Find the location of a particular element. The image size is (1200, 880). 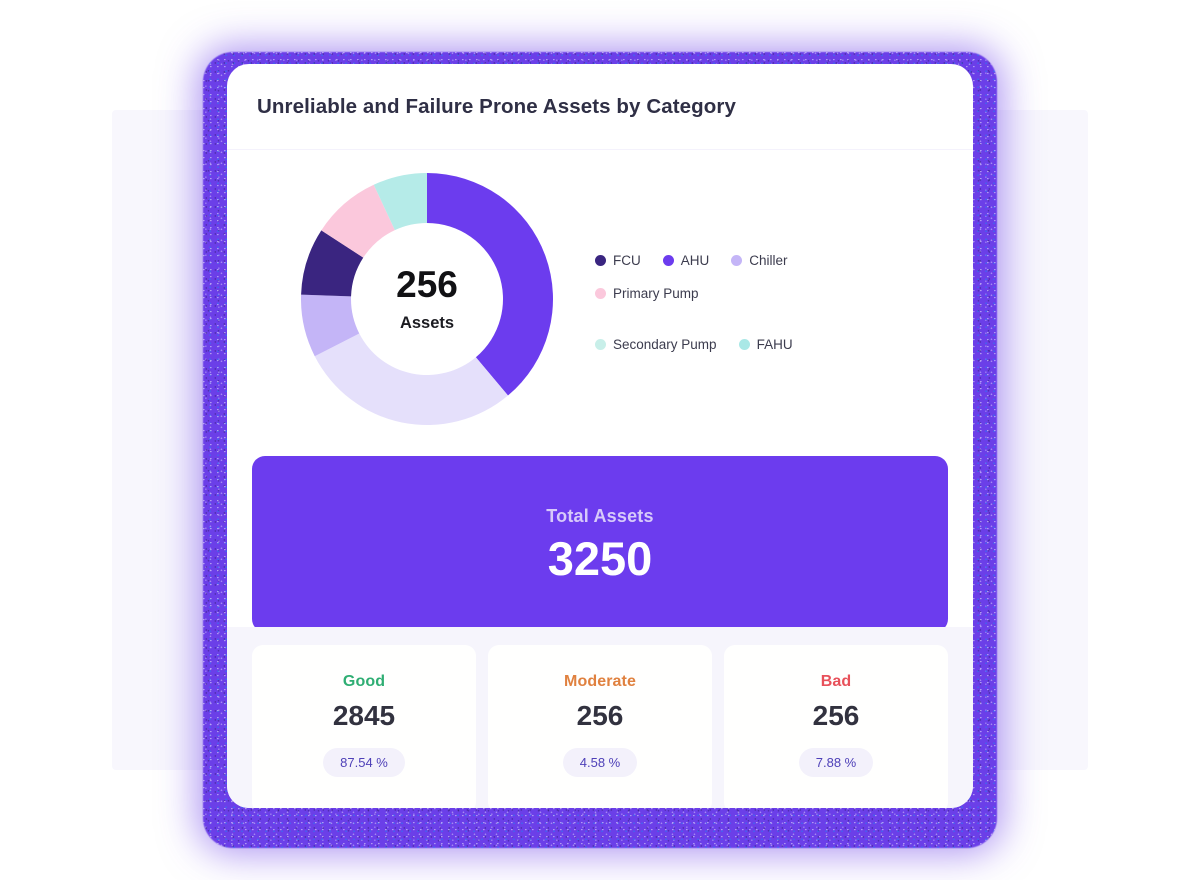

stat-card-title: Moderate is located at coordinates (600, 681).